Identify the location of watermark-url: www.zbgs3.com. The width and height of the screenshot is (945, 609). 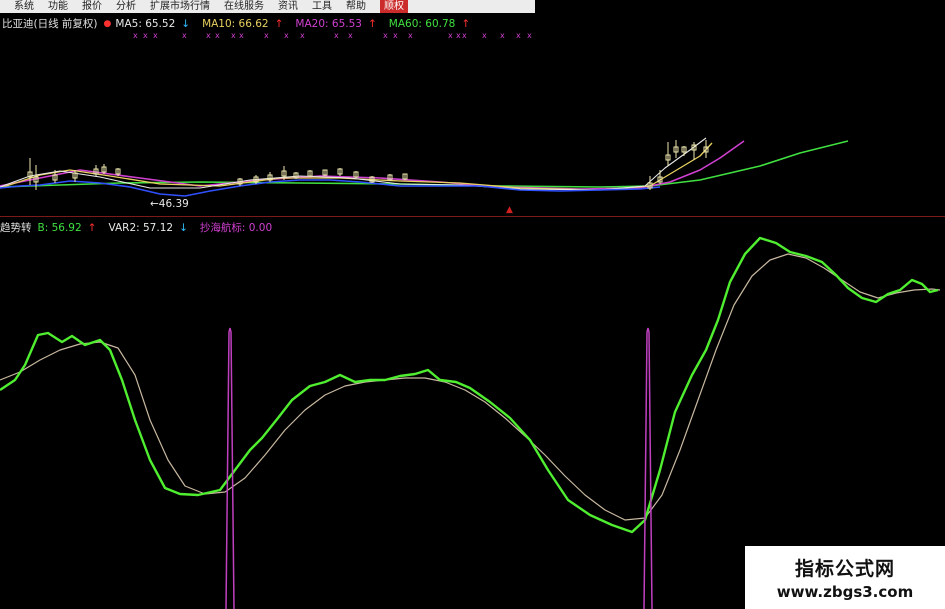
(845, 592).